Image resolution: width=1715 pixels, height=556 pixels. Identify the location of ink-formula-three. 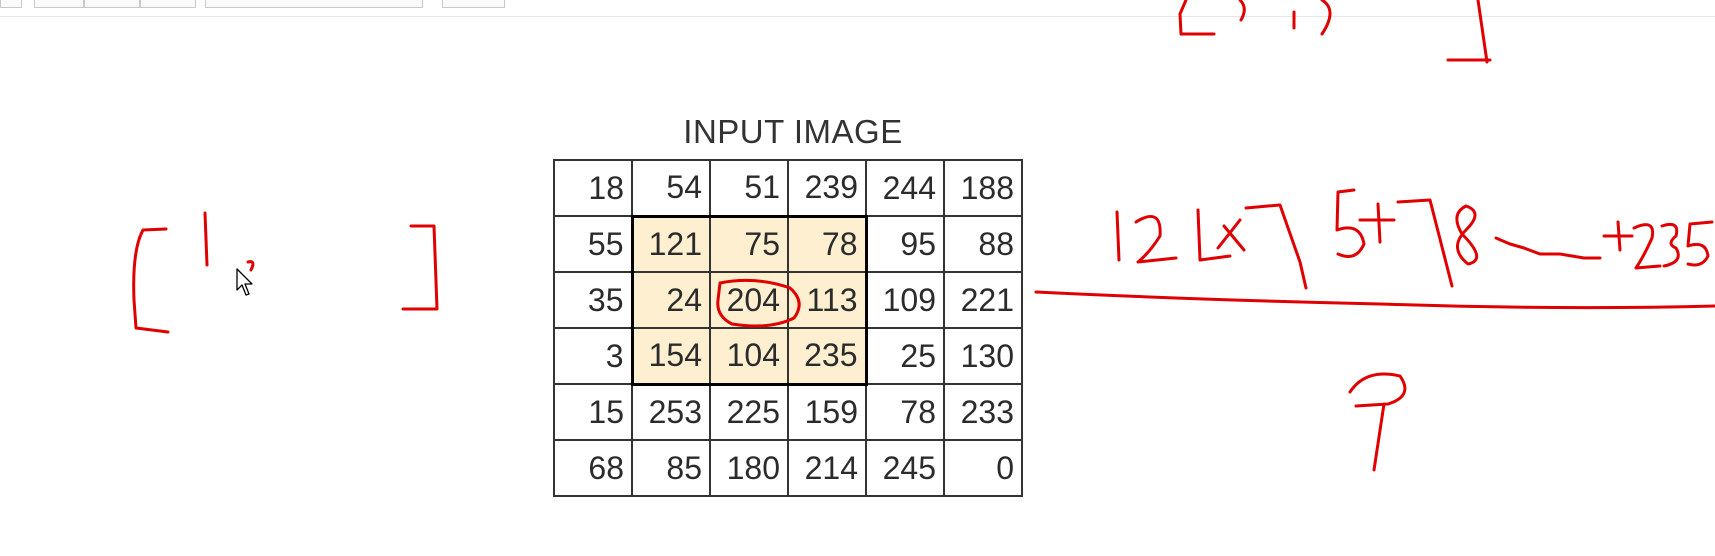
(1670, 245).